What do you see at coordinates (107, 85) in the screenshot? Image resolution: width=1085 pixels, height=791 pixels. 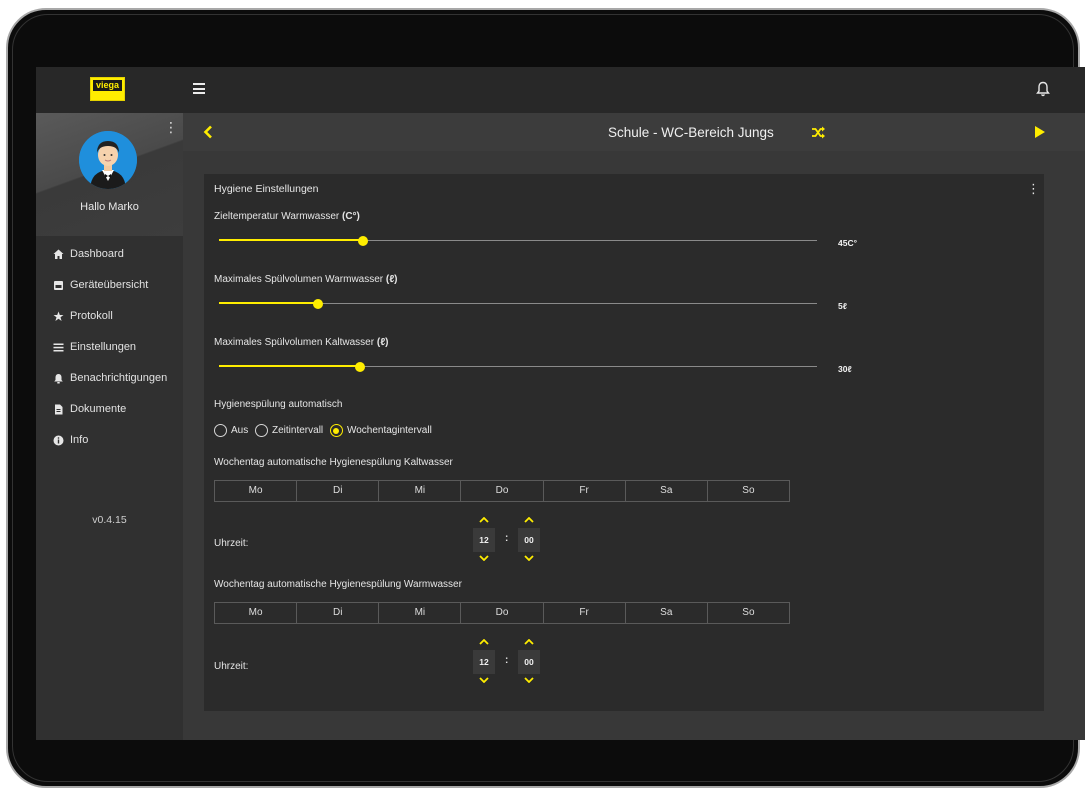 I see `logo-text: viega` at bounding box center [107, 85].